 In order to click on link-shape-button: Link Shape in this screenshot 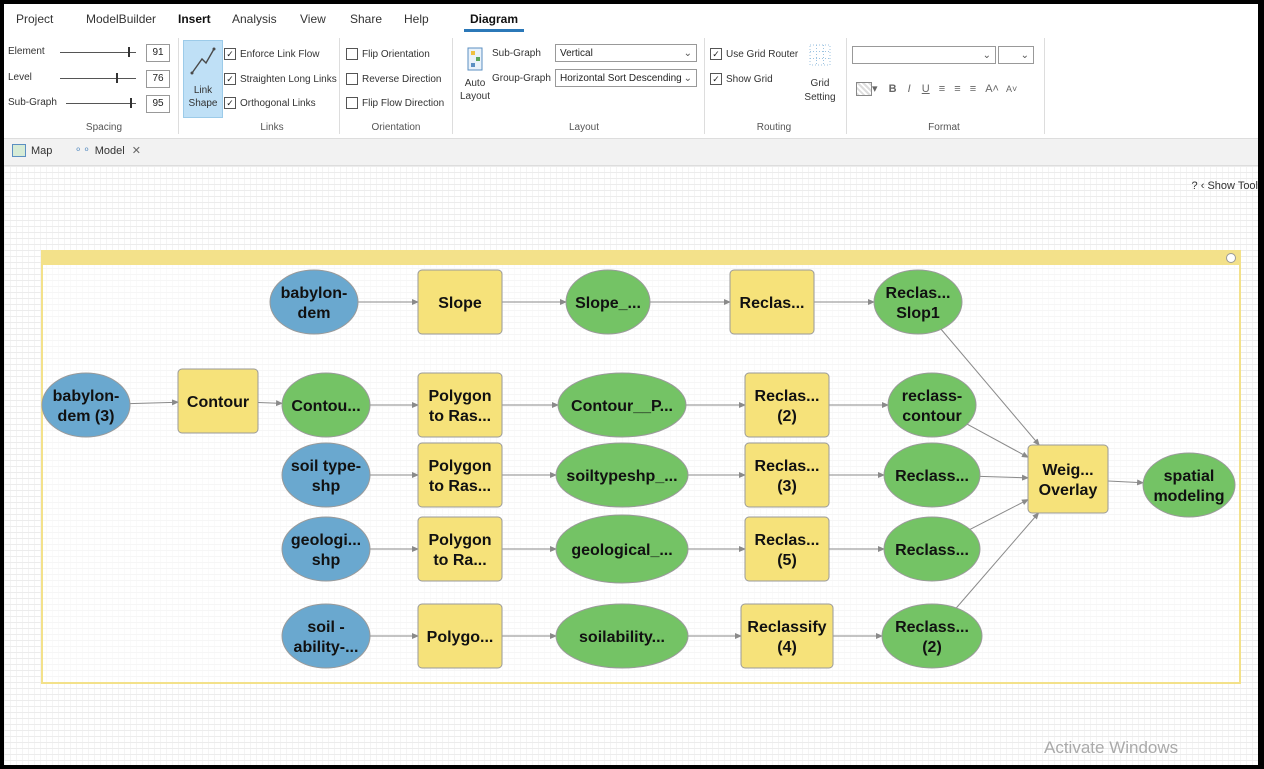, I will do `click(203, 79)`.